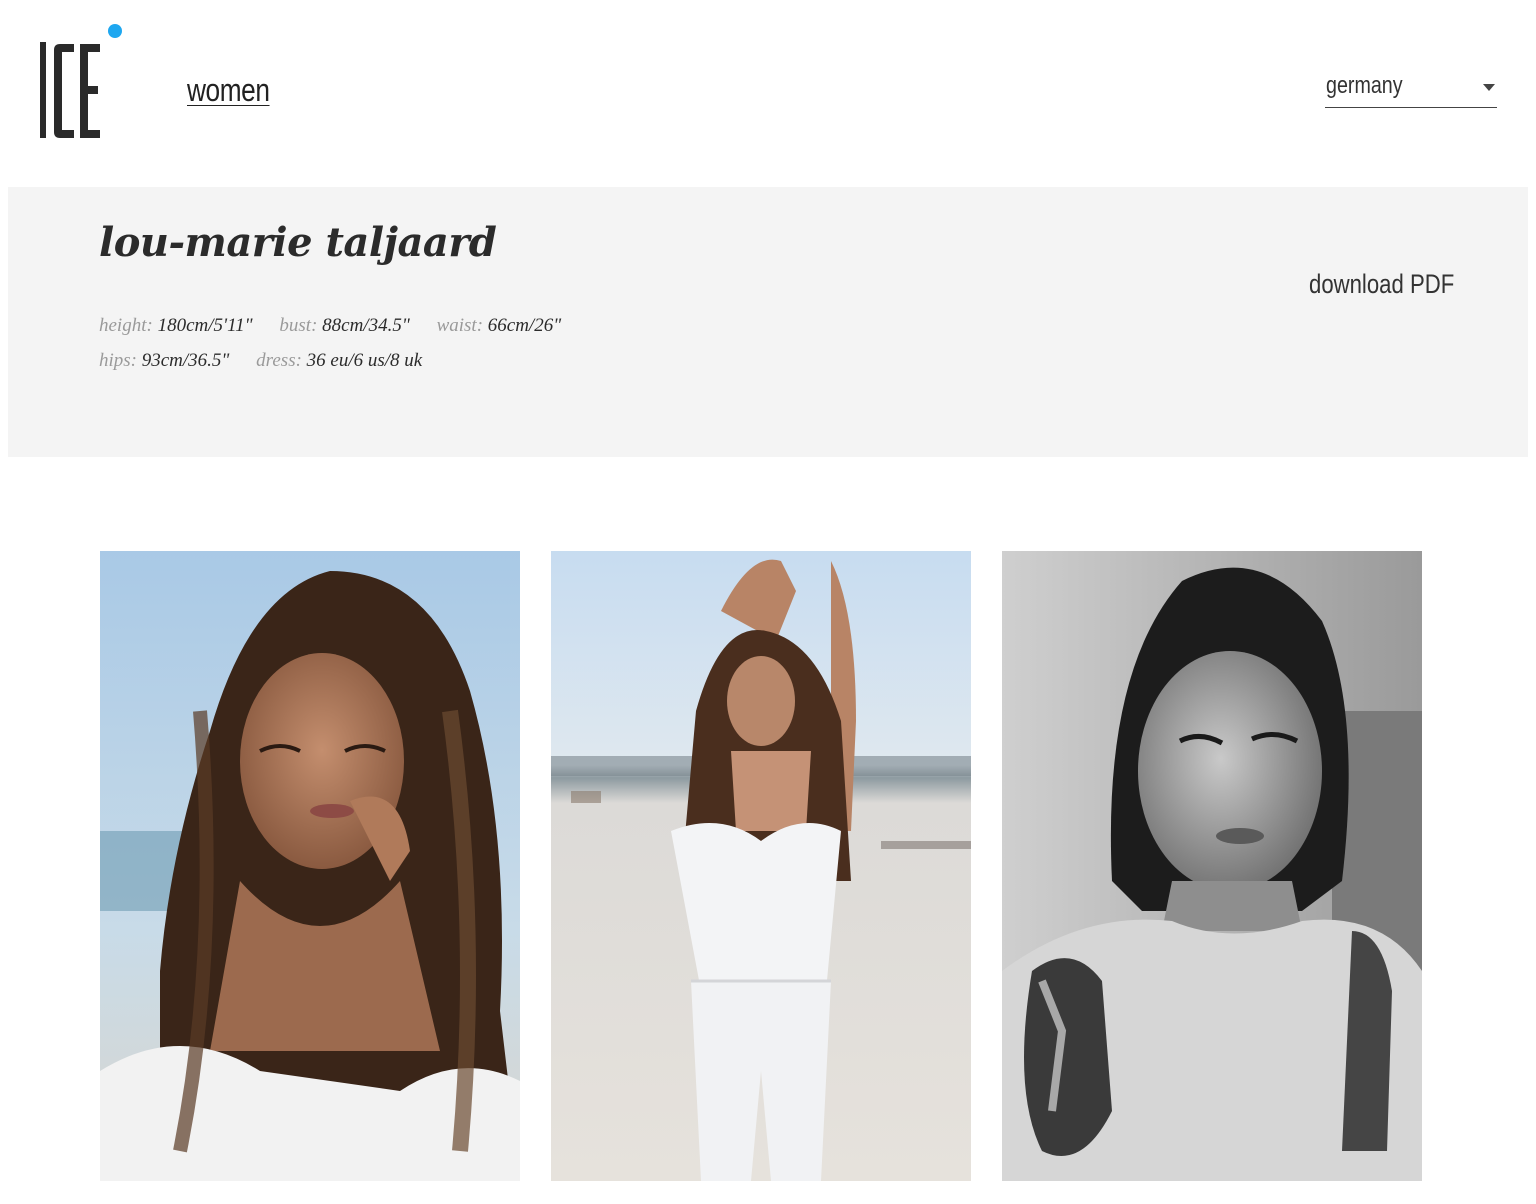 This screenshot has width=1536, height=1204. Describe the element at coordinates (118, 360) in the screenshot. I see `measurement-label: hips:` at that location.